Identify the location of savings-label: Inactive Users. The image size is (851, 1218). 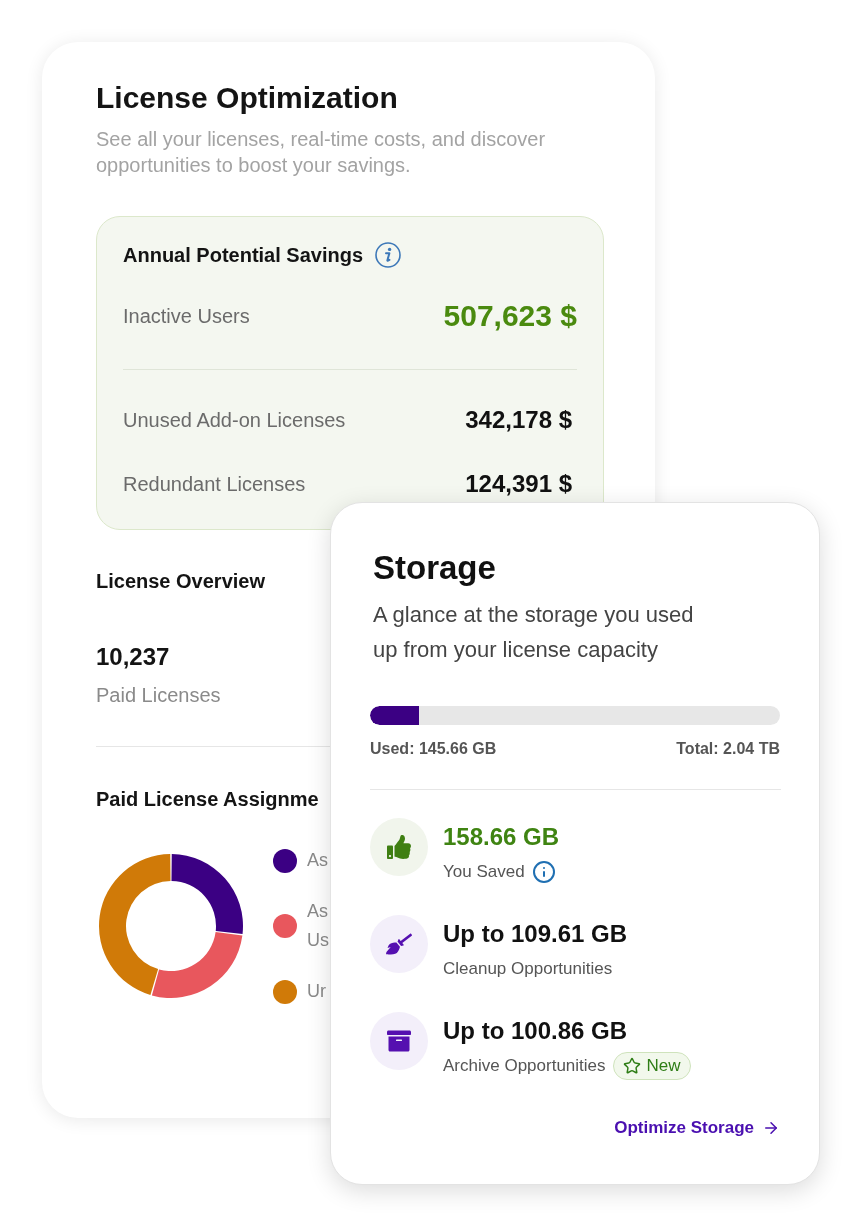
(186, 316).